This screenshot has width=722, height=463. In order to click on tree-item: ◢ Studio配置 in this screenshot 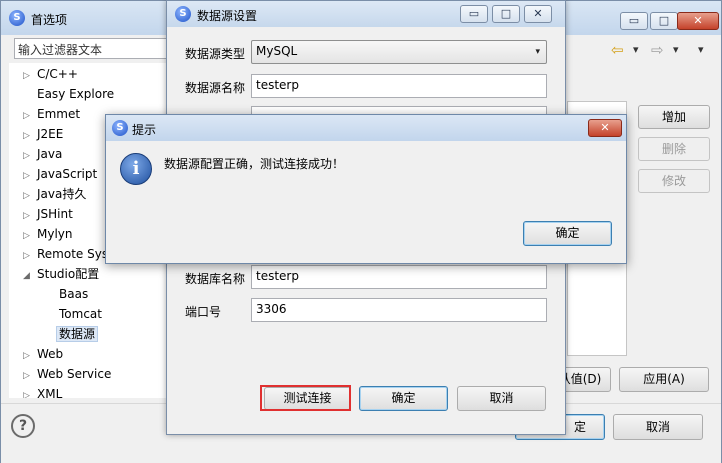, I will do `click(61, 274)`.